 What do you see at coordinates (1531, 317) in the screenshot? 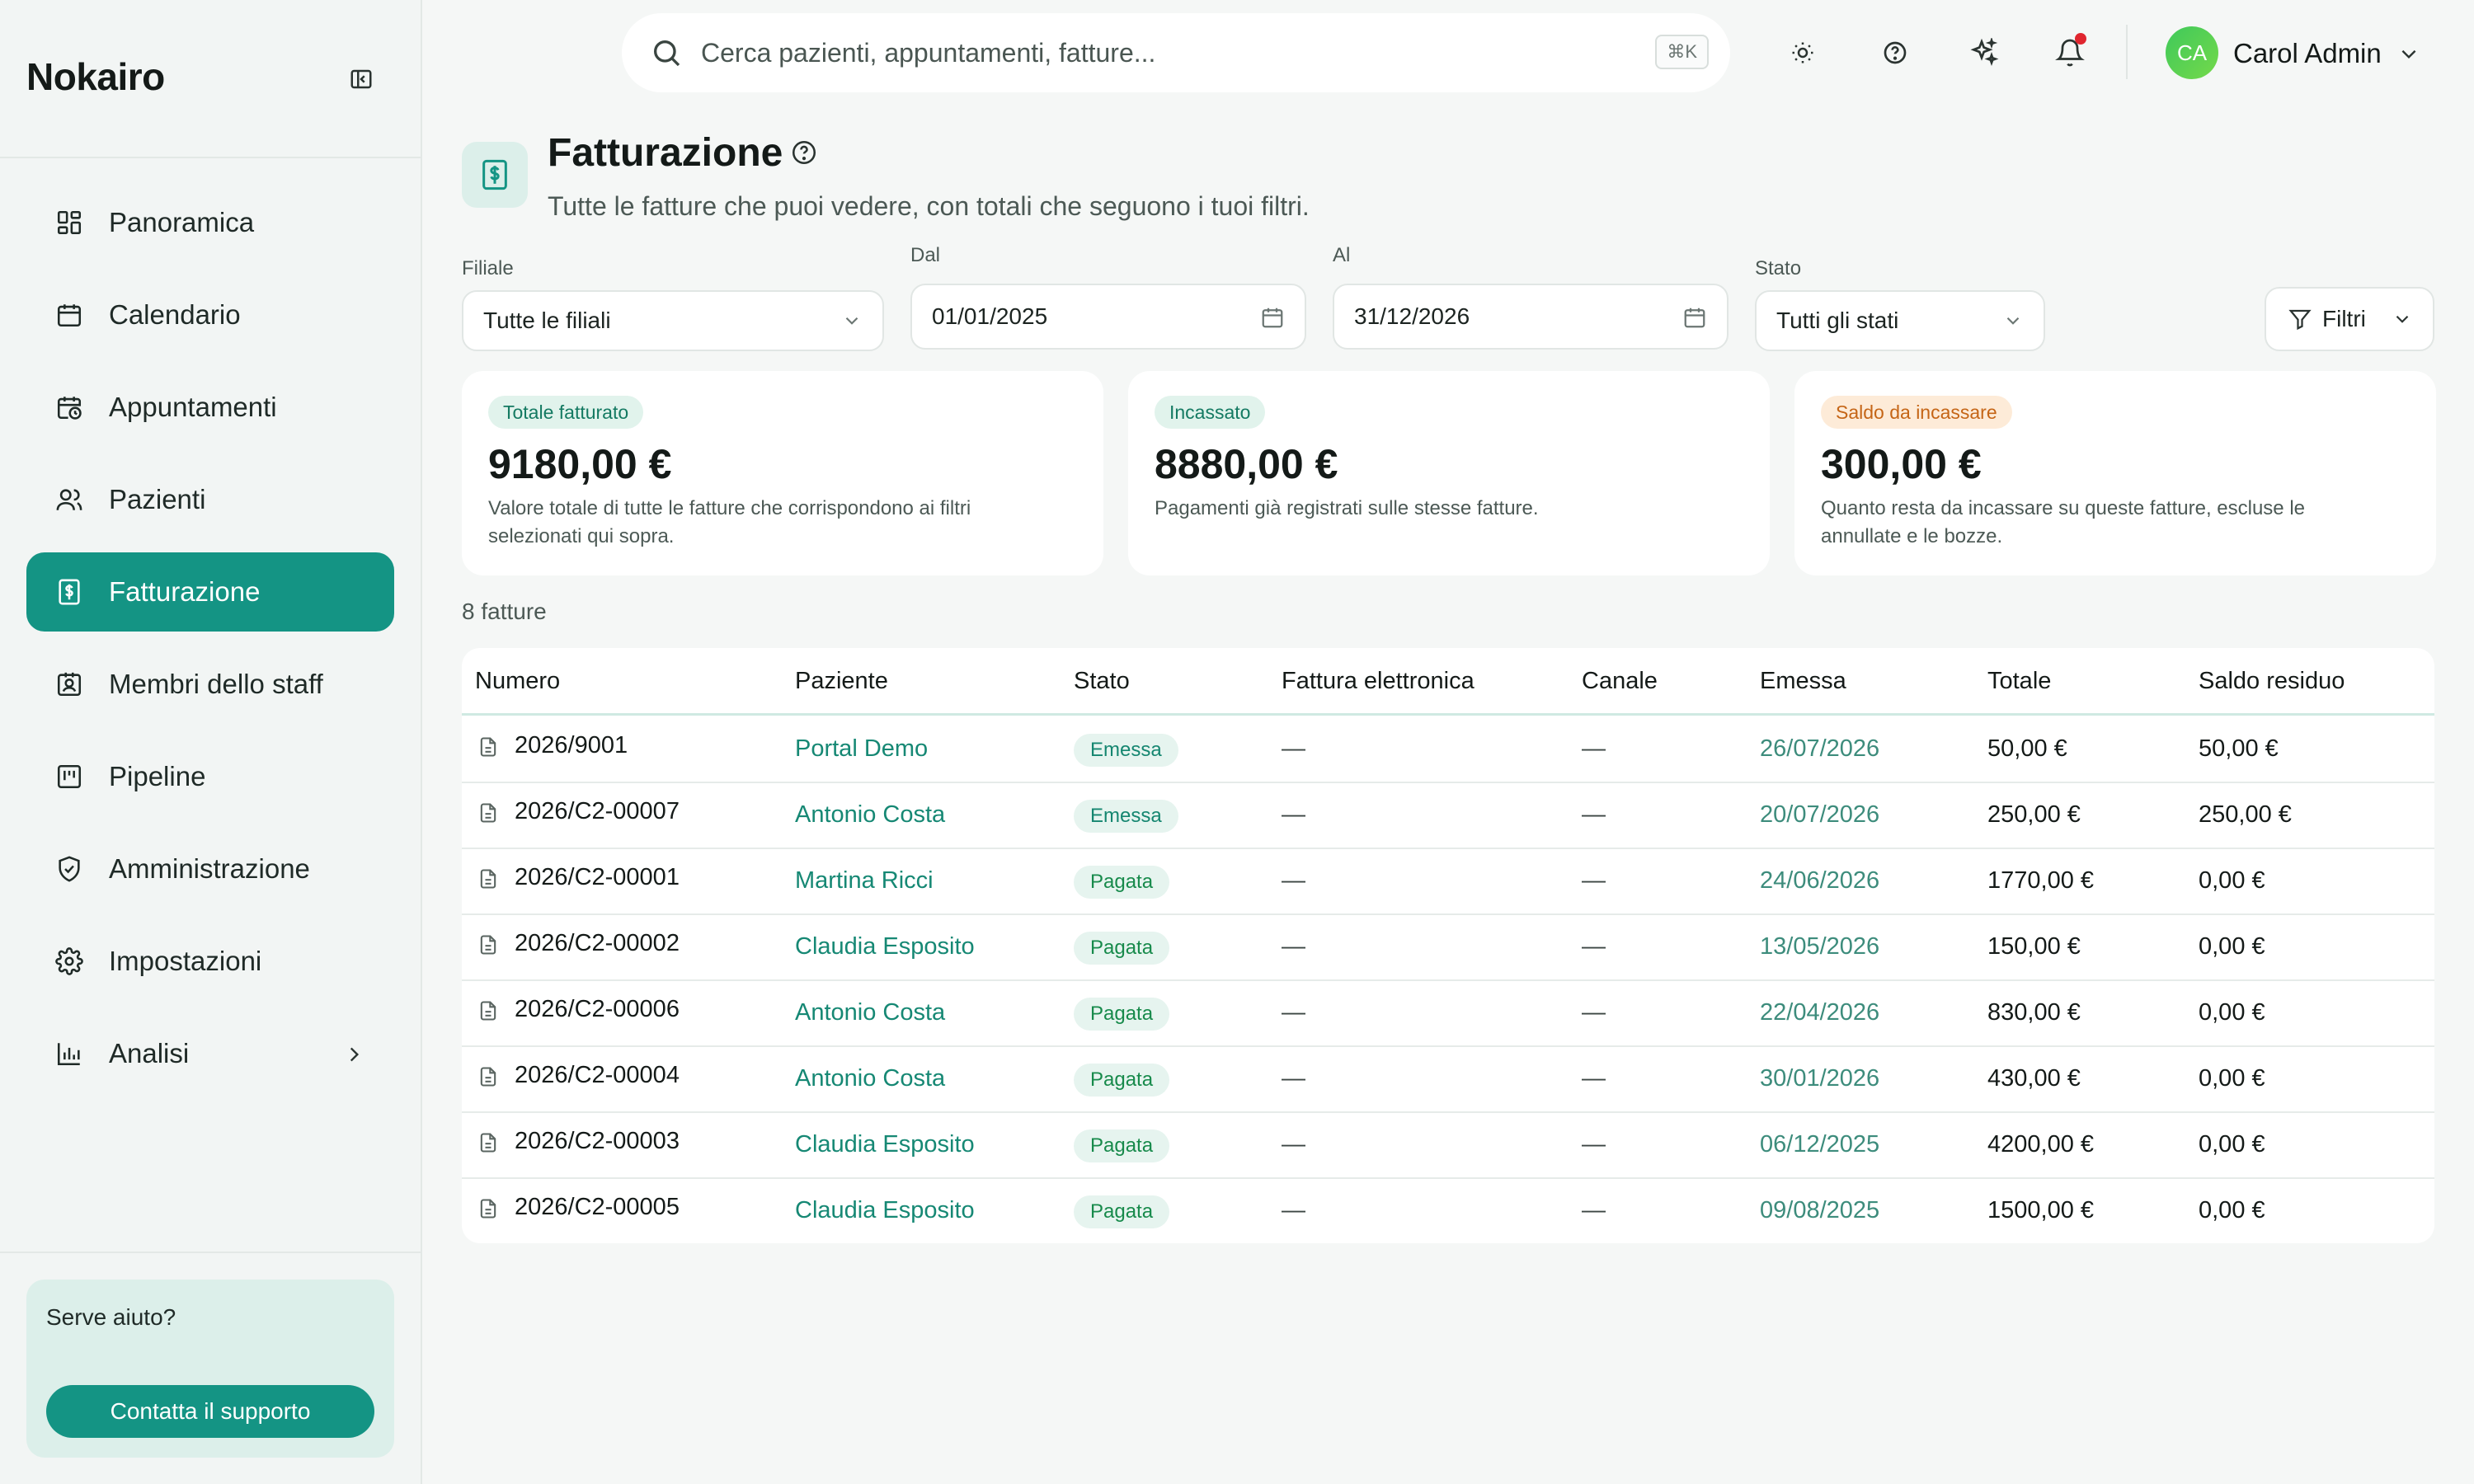
I see `to-date-input: 31/12/2026` at bounding box center [1531, 317].